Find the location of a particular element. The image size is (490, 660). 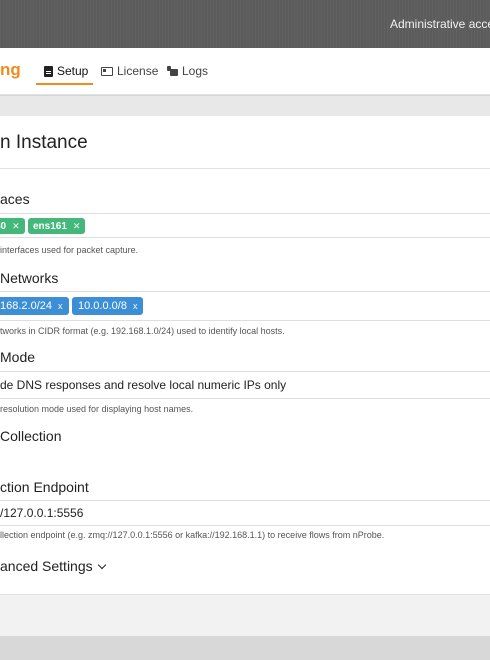

tab-license-label: License is located at coordinates (138, 71).